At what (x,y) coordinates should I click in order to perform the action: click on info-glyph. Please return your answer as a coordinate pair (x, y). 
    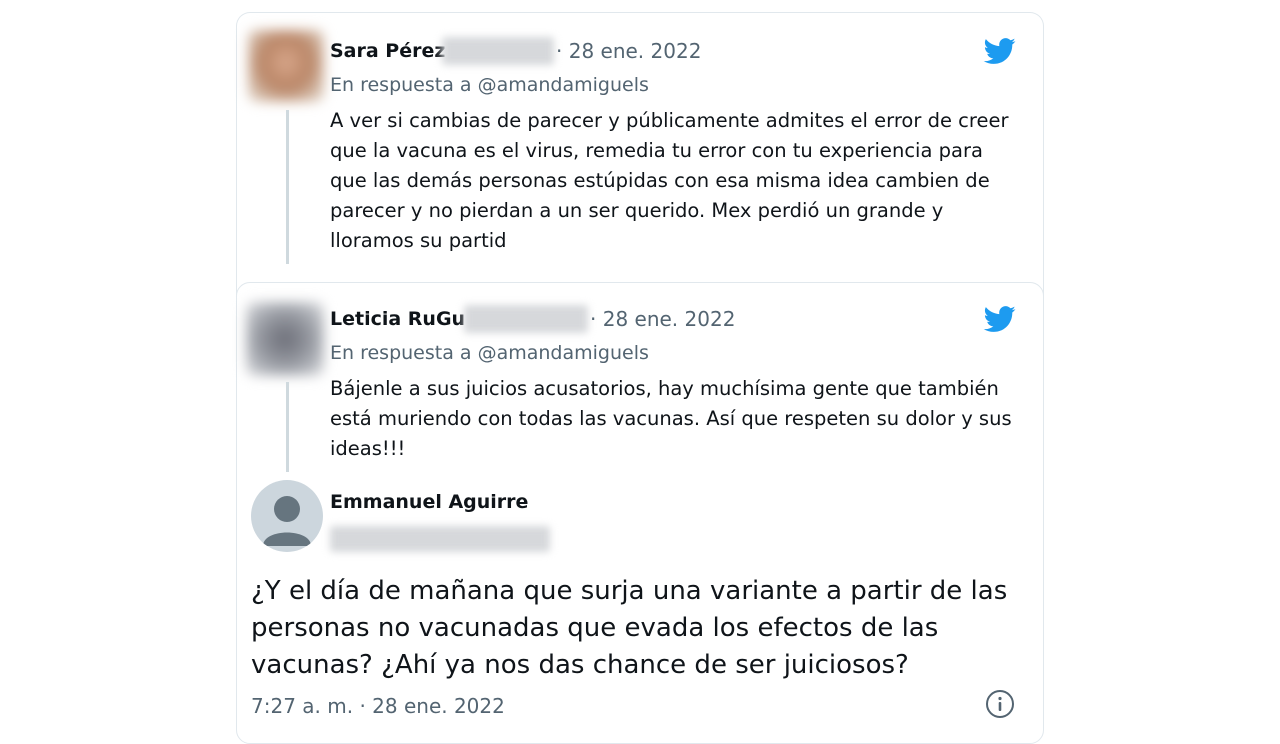
    Looking at the image, I should click on (1000, 703).